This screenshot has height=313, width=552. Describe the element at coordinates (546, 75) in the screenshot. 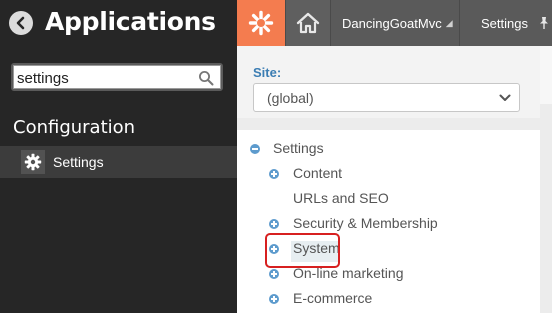

I see `content-area-edge` at that location.